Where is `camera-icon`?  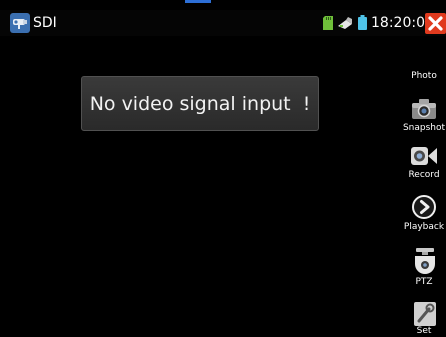
camera-icon is located at coordinates (424, 111).